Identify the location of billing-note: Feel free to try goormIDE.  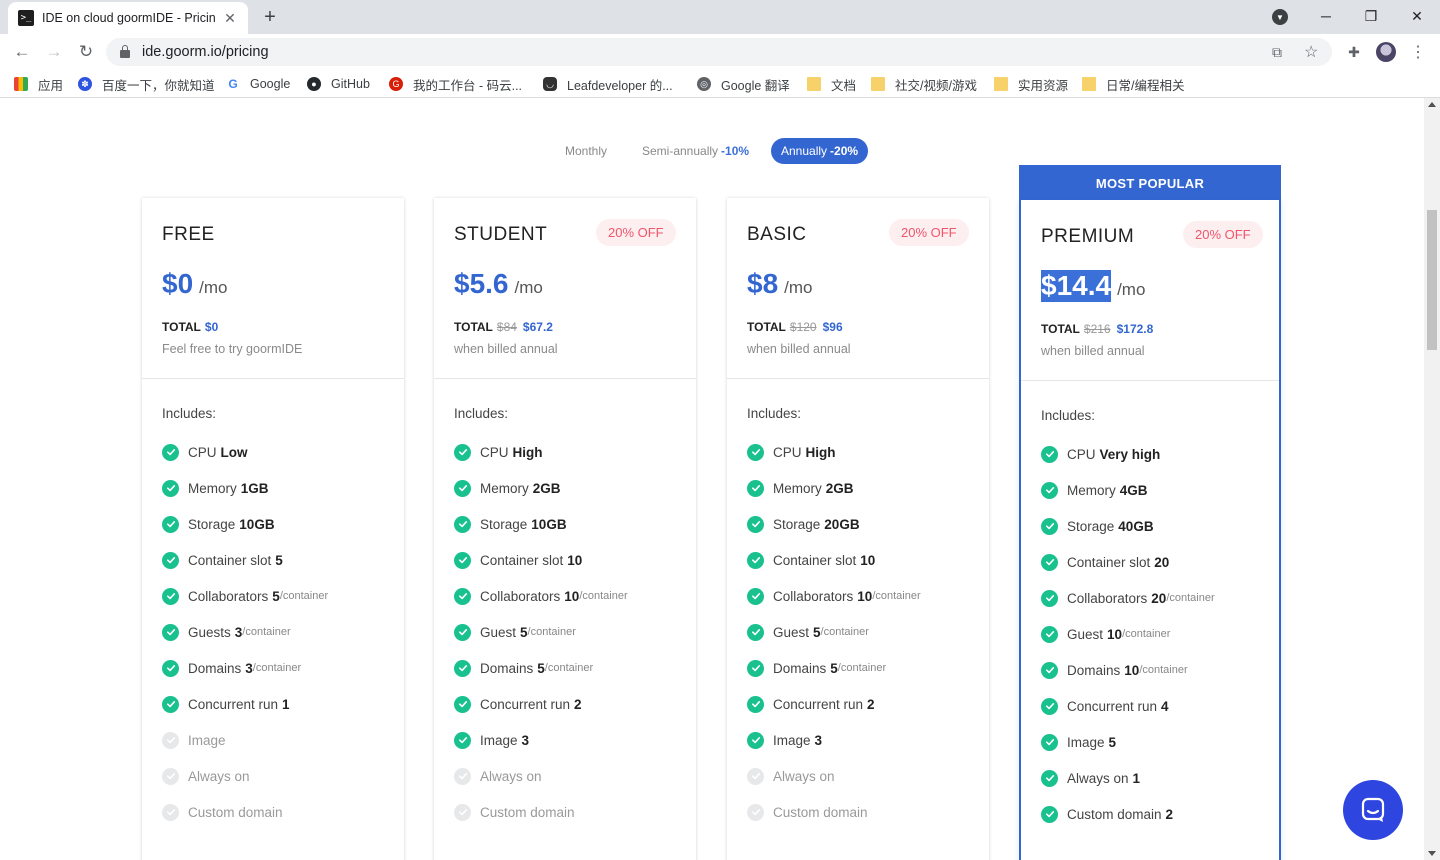
(232, 349).